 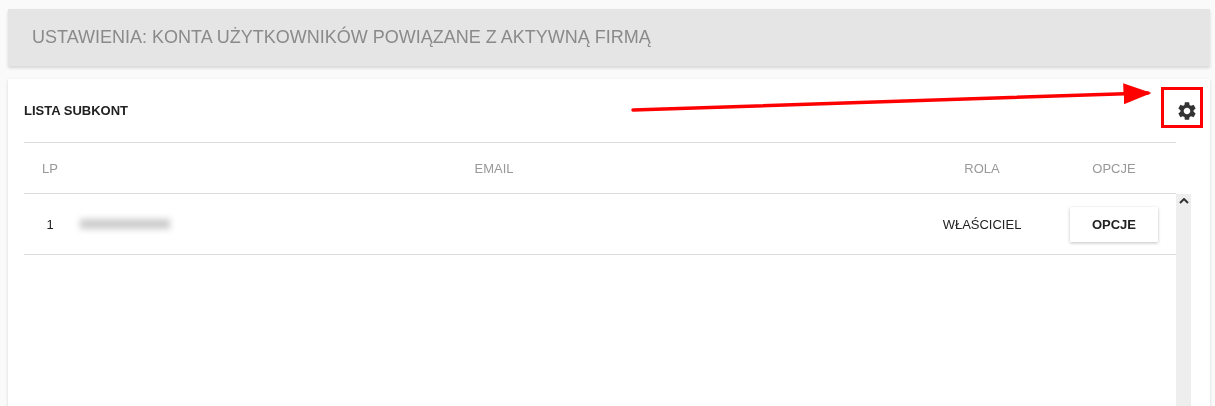 I want to click on settings-button, so click(x=1187, y=110).